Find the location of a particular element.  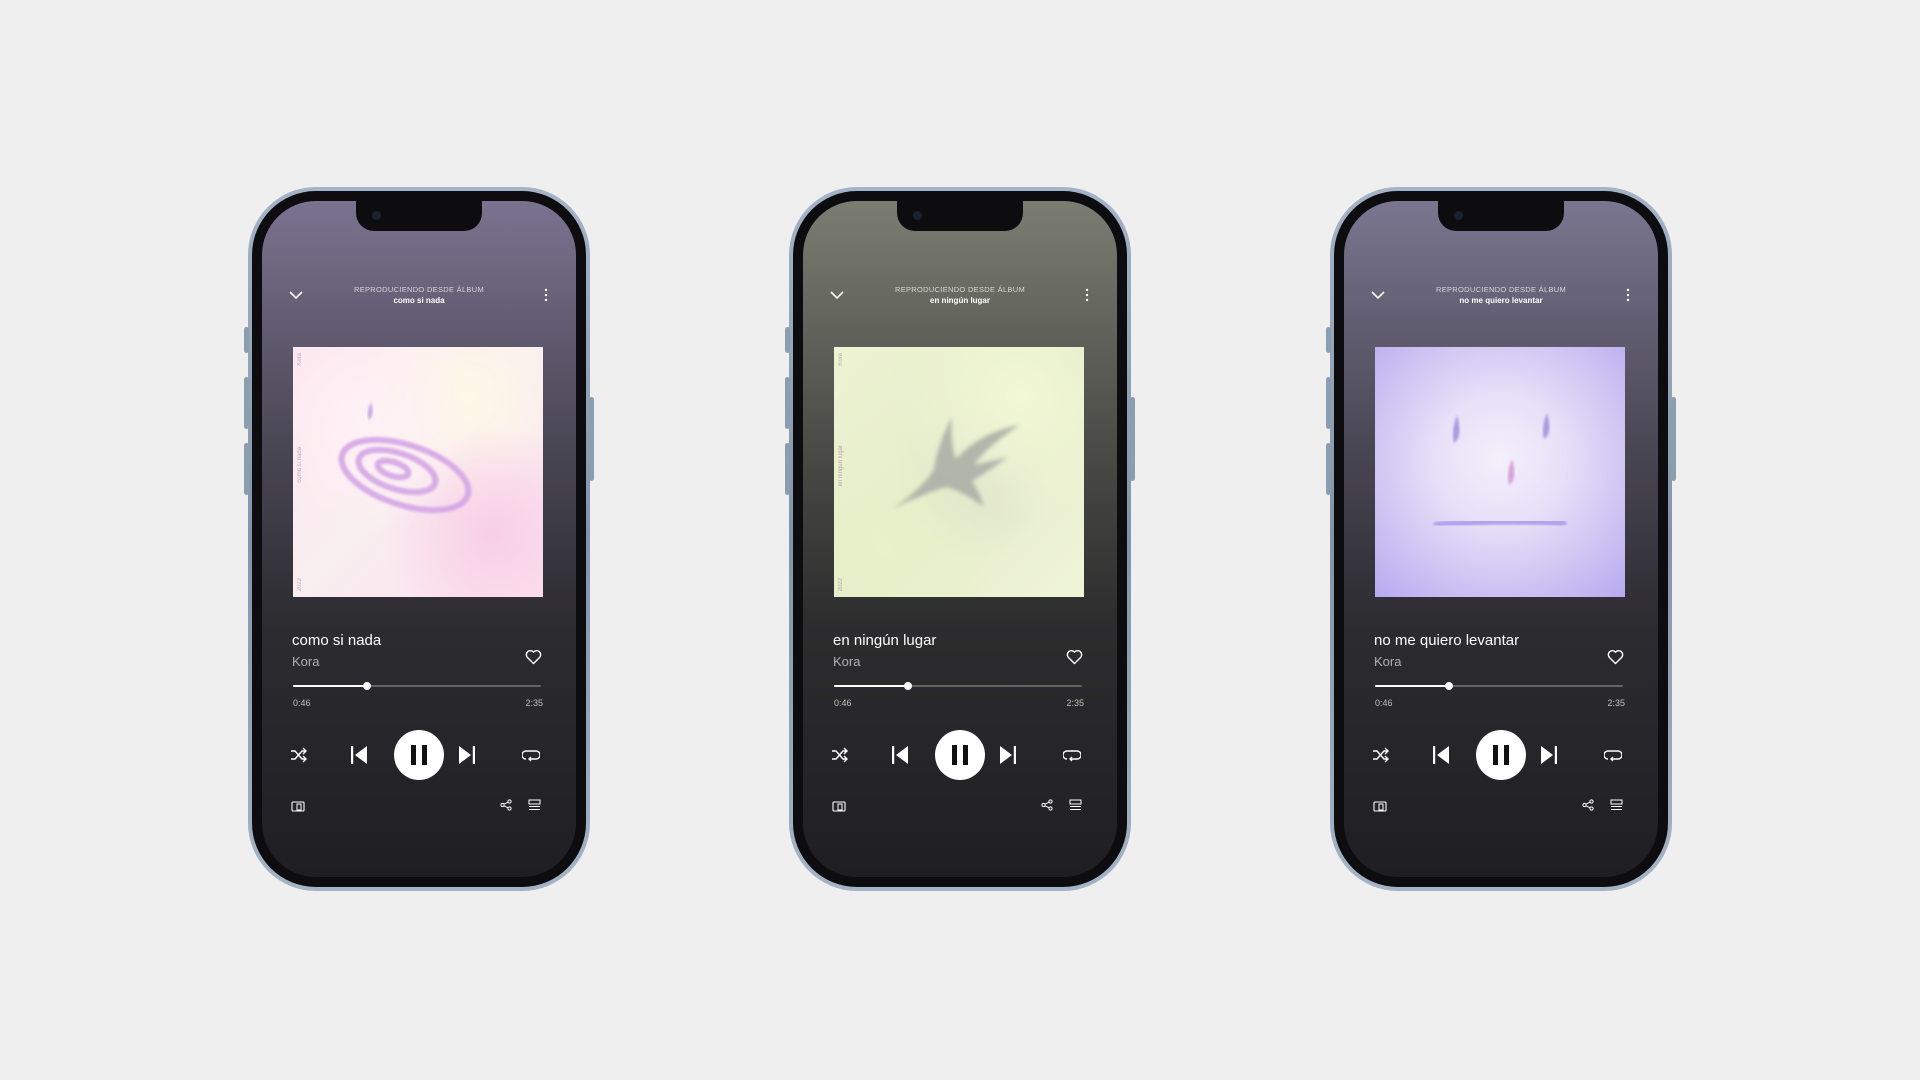

cover-title-text: como si nada is located at coordinates (300, 465).